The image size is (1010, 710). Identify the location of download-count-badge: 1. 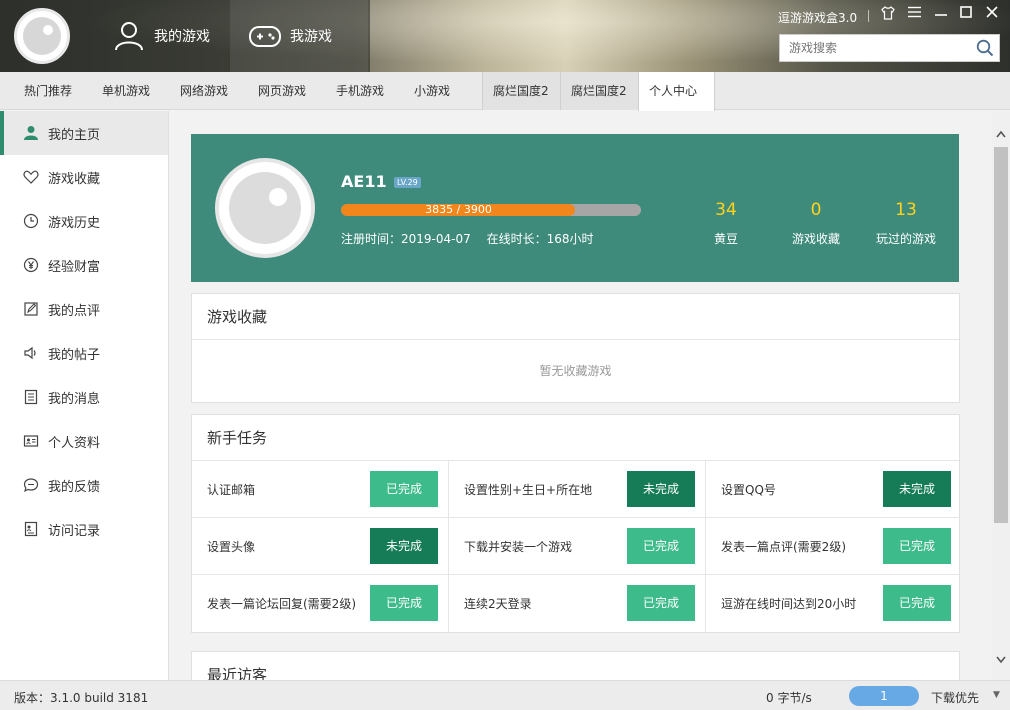
(884, 696).